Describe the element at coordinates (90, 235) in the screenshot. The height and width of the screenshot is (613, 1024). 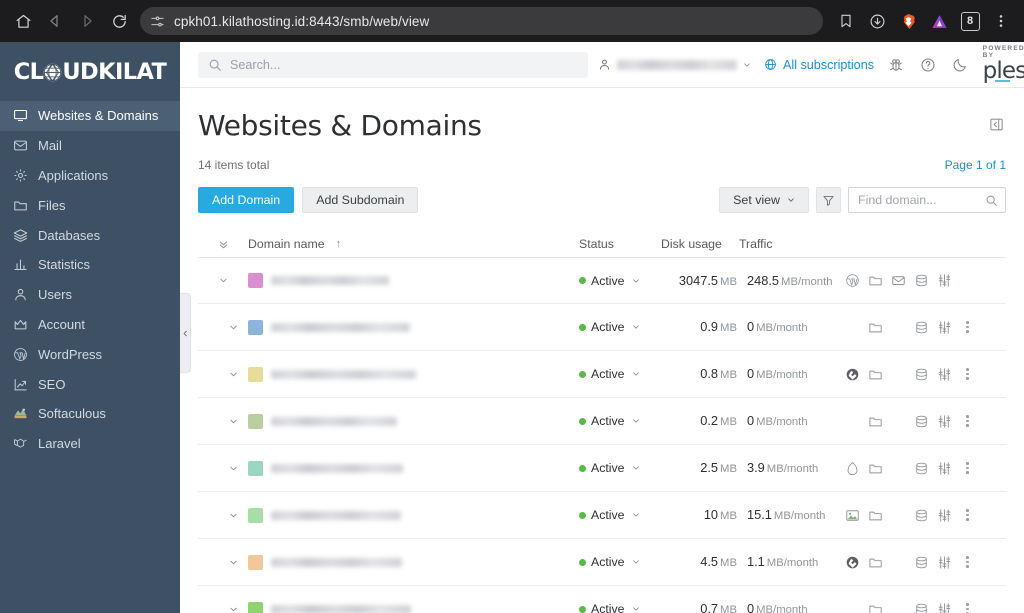
I see `sidebar-item-databases: Databases` at that location.